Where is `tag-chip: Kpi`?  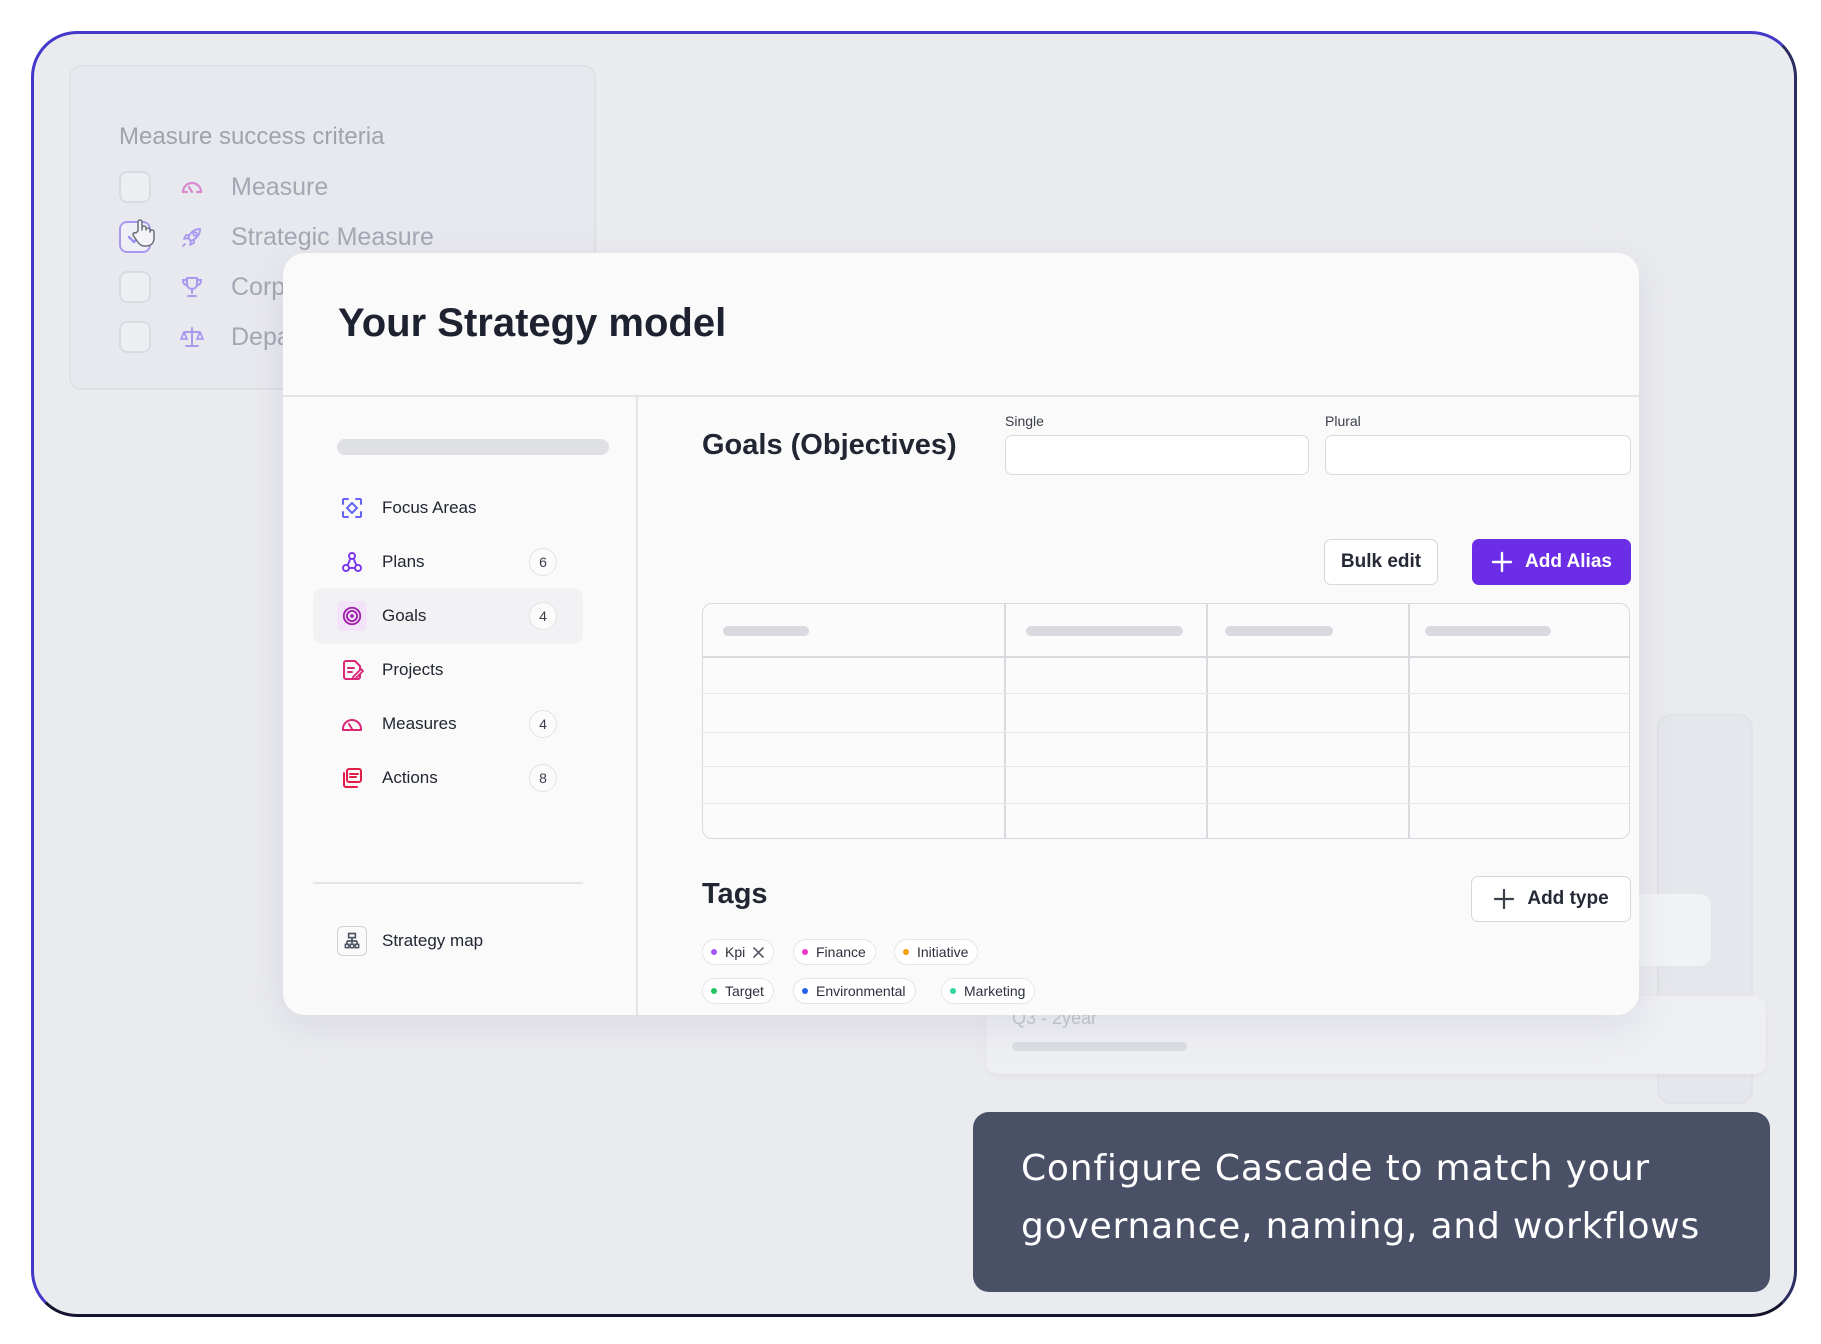 tag-chip: Kpi is located at coordinates (738, 952).